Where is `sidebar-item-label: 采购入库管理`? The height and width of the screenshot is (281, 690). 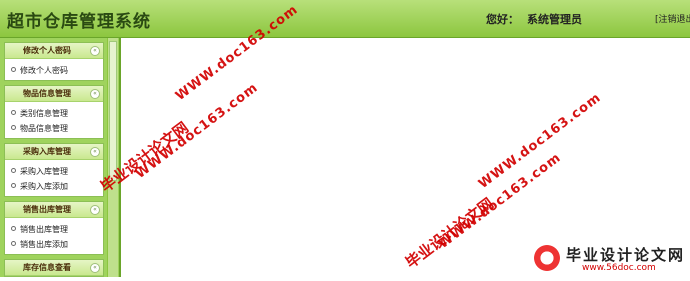 sidebar-item-label: 采购入库管理 is located at coordinates (44, 171).